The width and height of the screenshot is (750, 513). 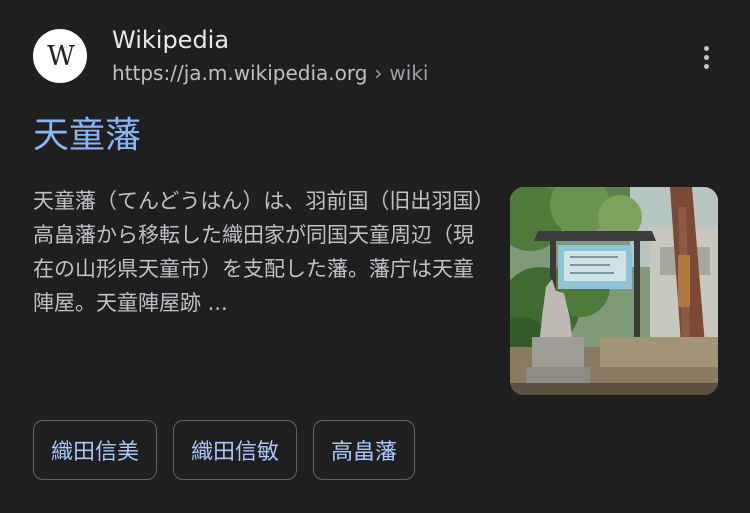 I want to click on more-vert-icon, so click(x=706, y=57).